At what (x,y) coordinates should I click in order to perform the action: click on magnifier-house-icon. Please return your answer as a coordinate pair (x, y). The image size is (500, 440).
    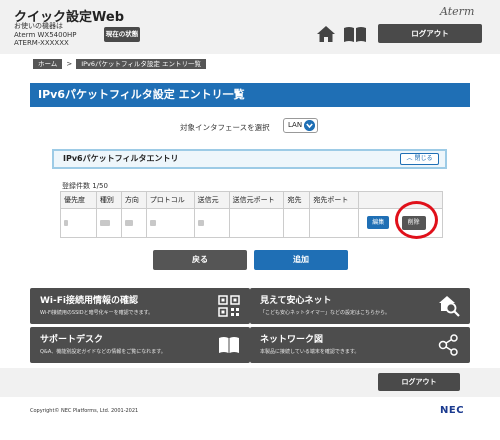
    Looking at the image, I should click on (449, 306).